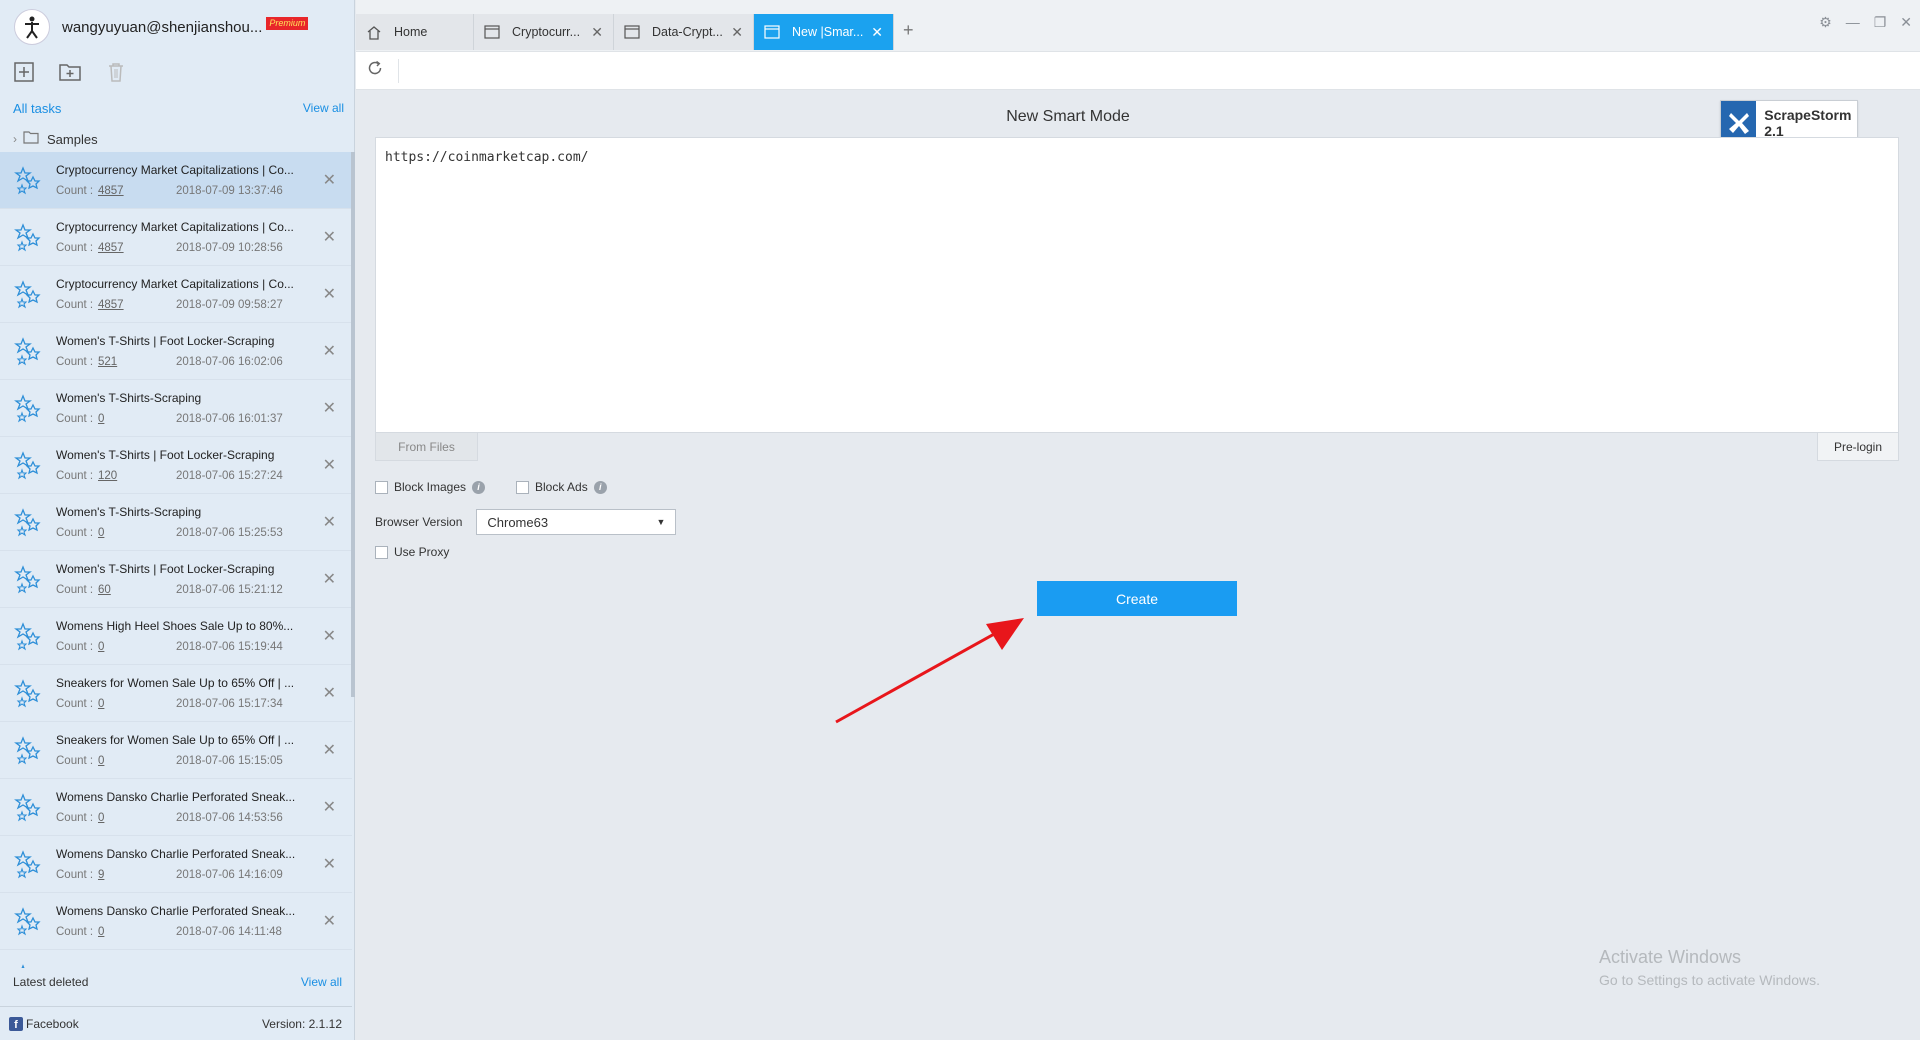 The image size is (1920, 1040). Describe the element at coordinates (561, 487) in the screenshot. I see `block-ads-option: Block Ads i` at that location.